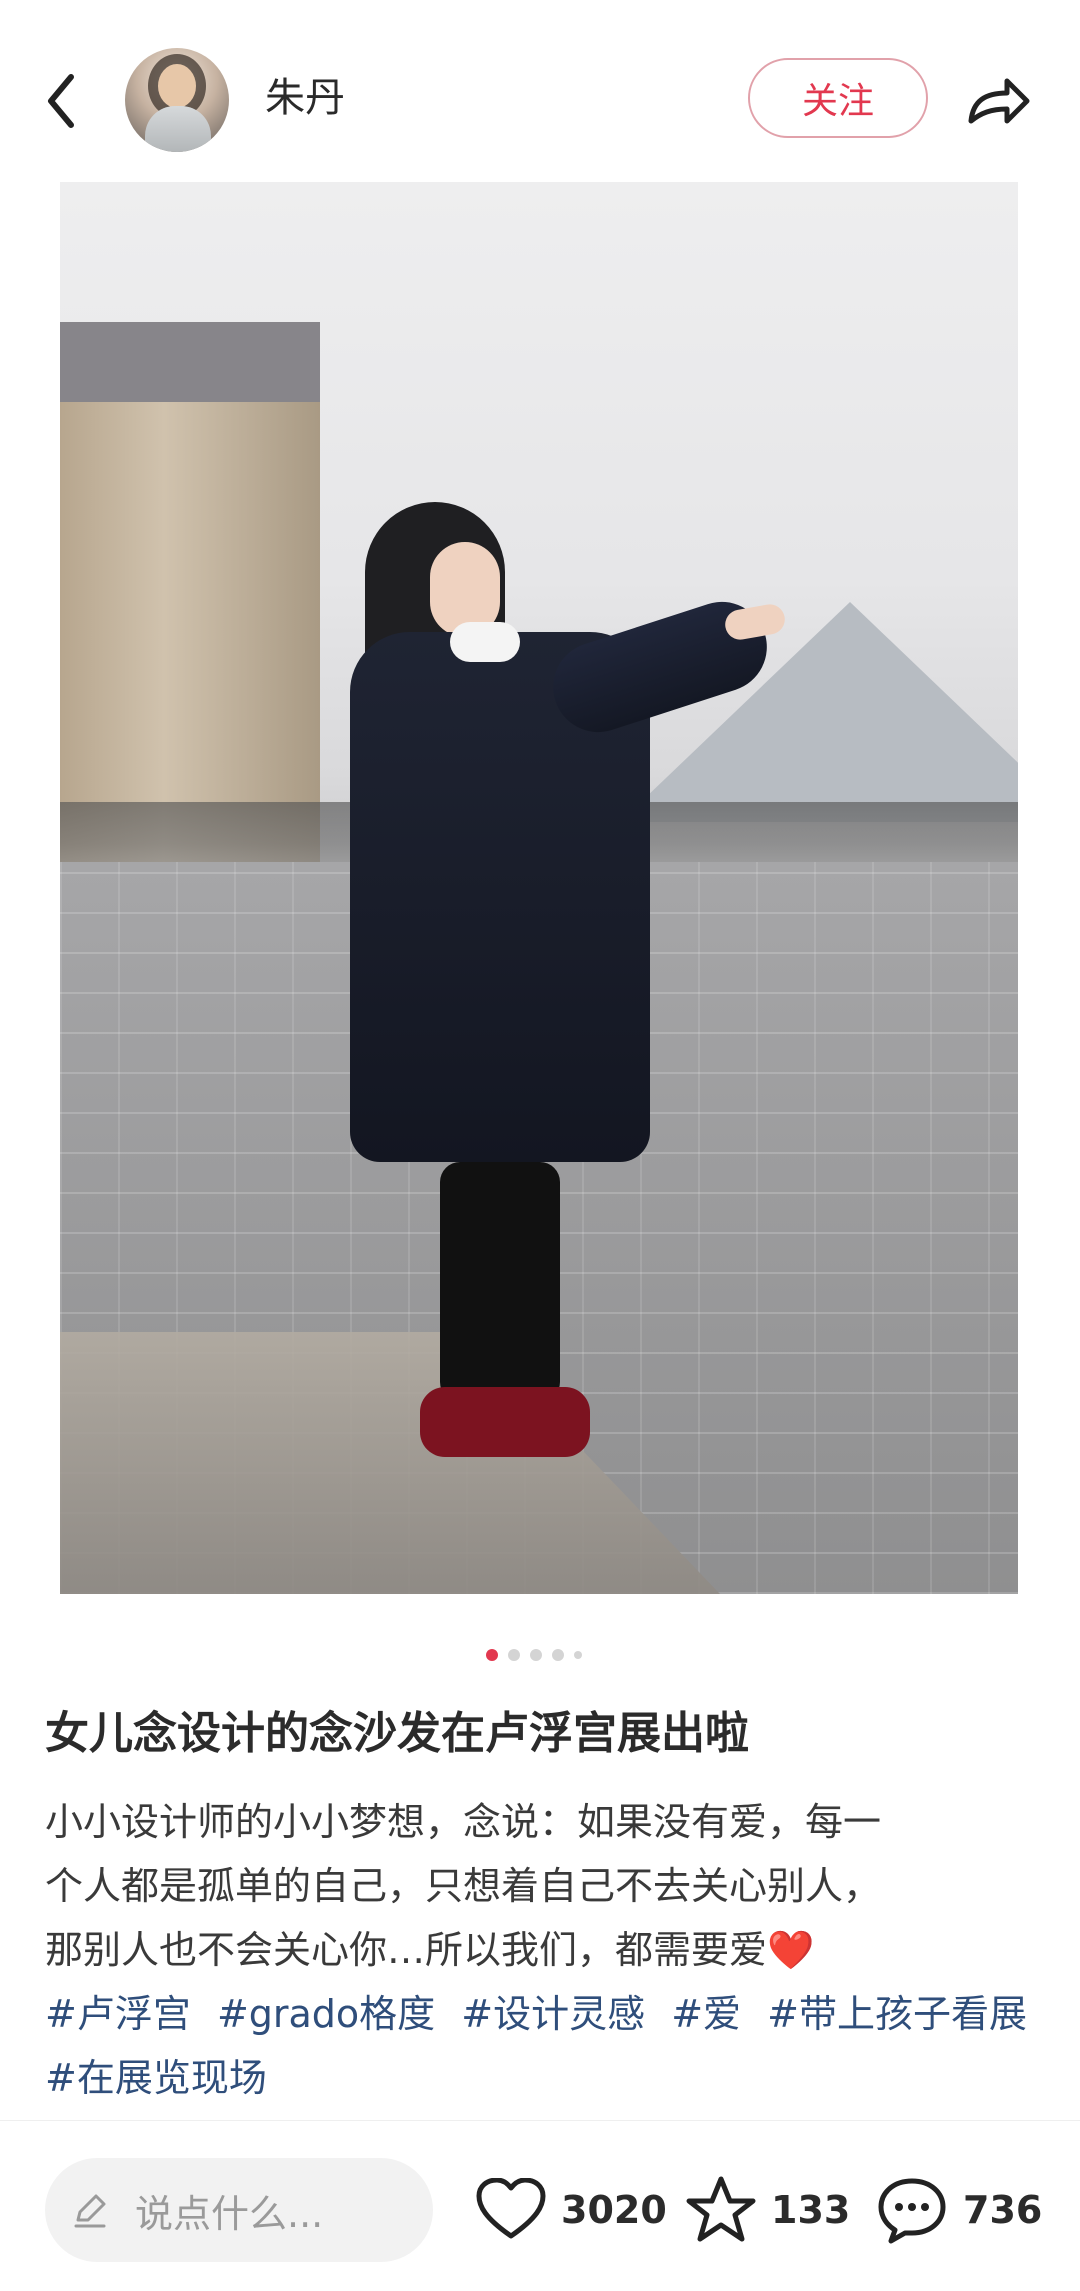 The width and height of the screenshot is (1080, 2291). What do you see at coordinates (90, 2210) in the screenshot?
I see `pencil-icon` at bounding box center [90, 2210].